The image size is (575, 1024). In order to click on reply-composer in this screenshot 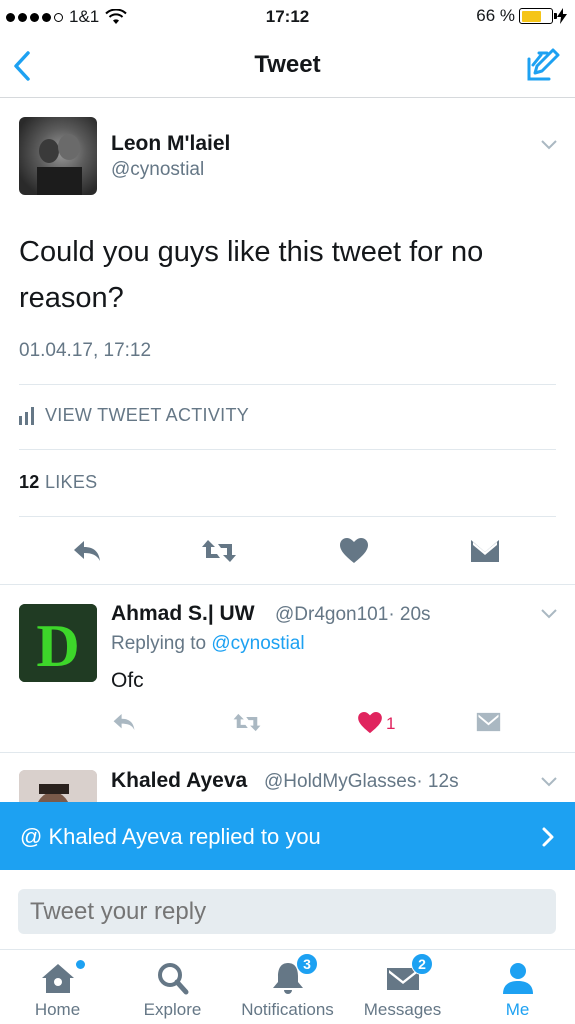, I will do `click(287, 910)`.